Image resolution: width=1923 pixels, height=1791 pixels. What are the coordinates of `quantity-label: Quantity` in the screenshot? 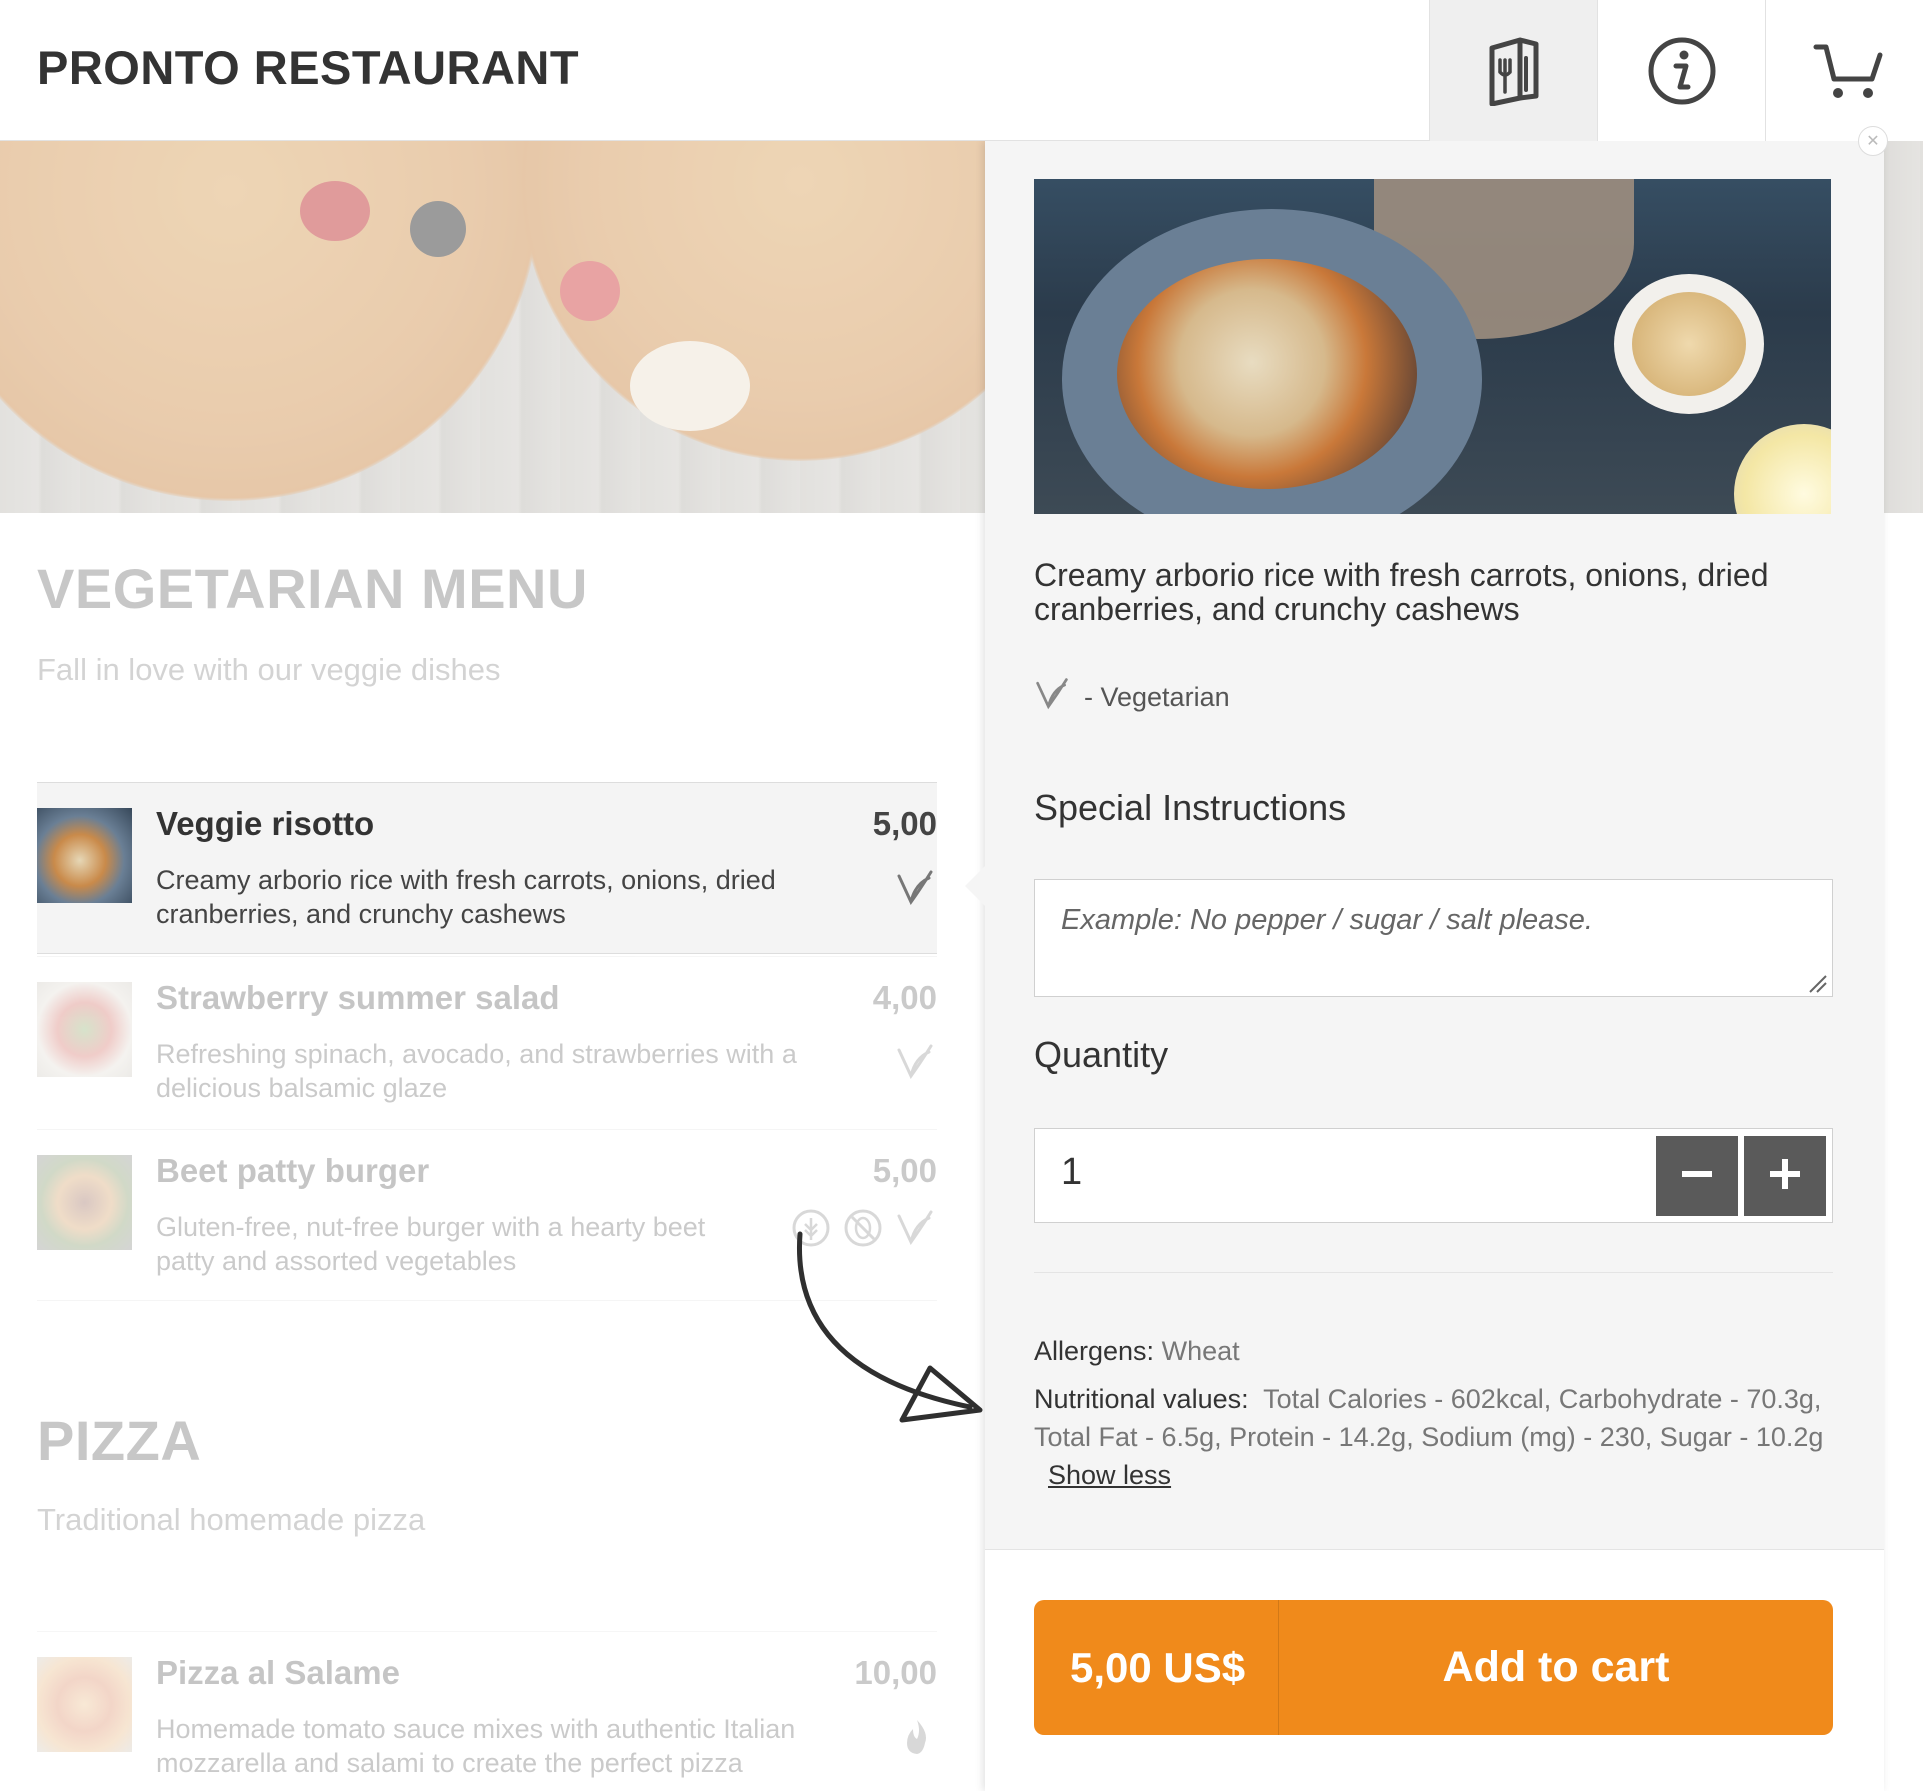 It's located at (1101, 1054).